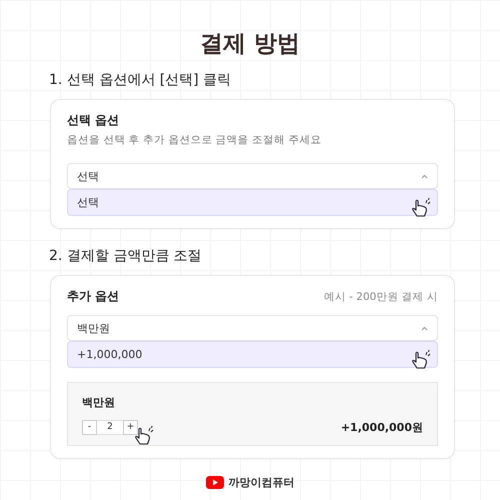 The image size is (500, 500). What do you see at coordinates (89, 427) in the screenshot?
I see `decrease-button: -` at bounding box center [89, 427].